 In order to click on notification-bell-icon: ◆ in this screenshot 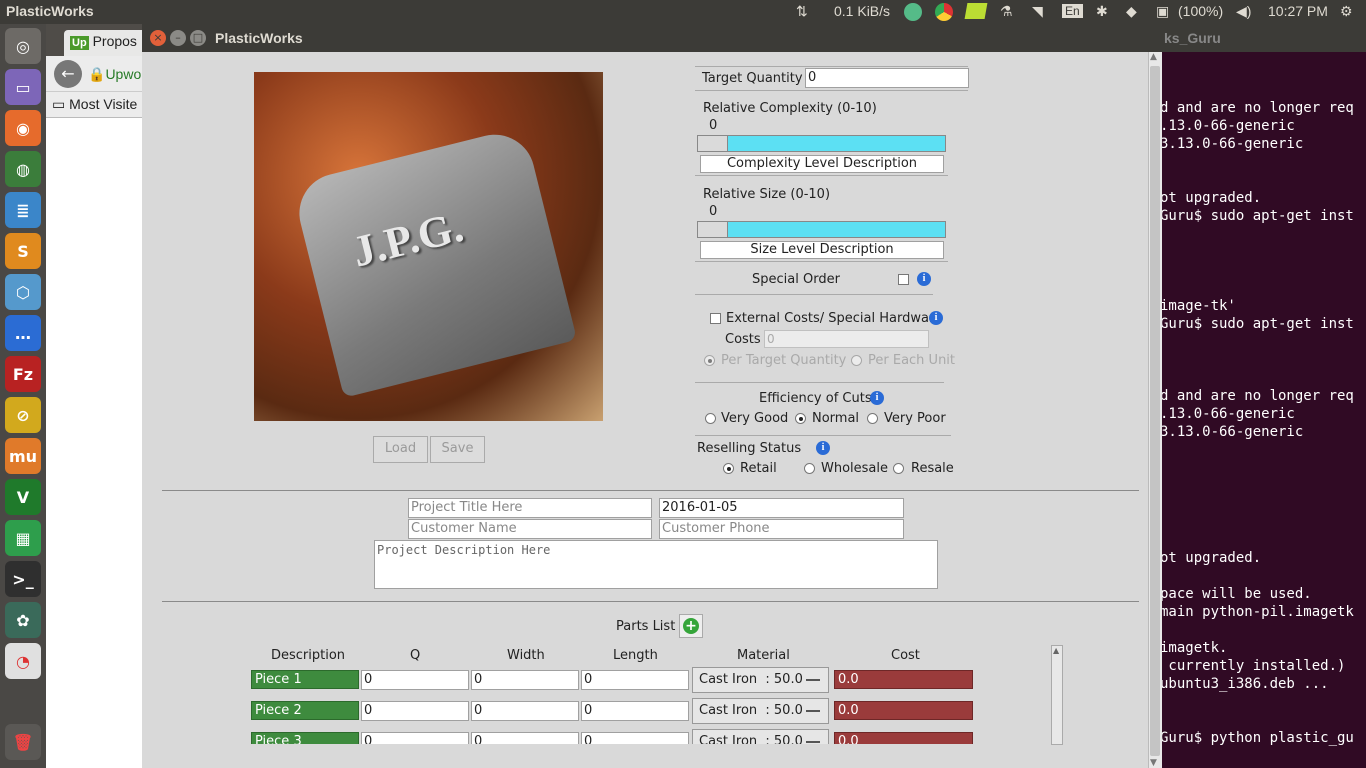, I will do `click(1131, 11)`.